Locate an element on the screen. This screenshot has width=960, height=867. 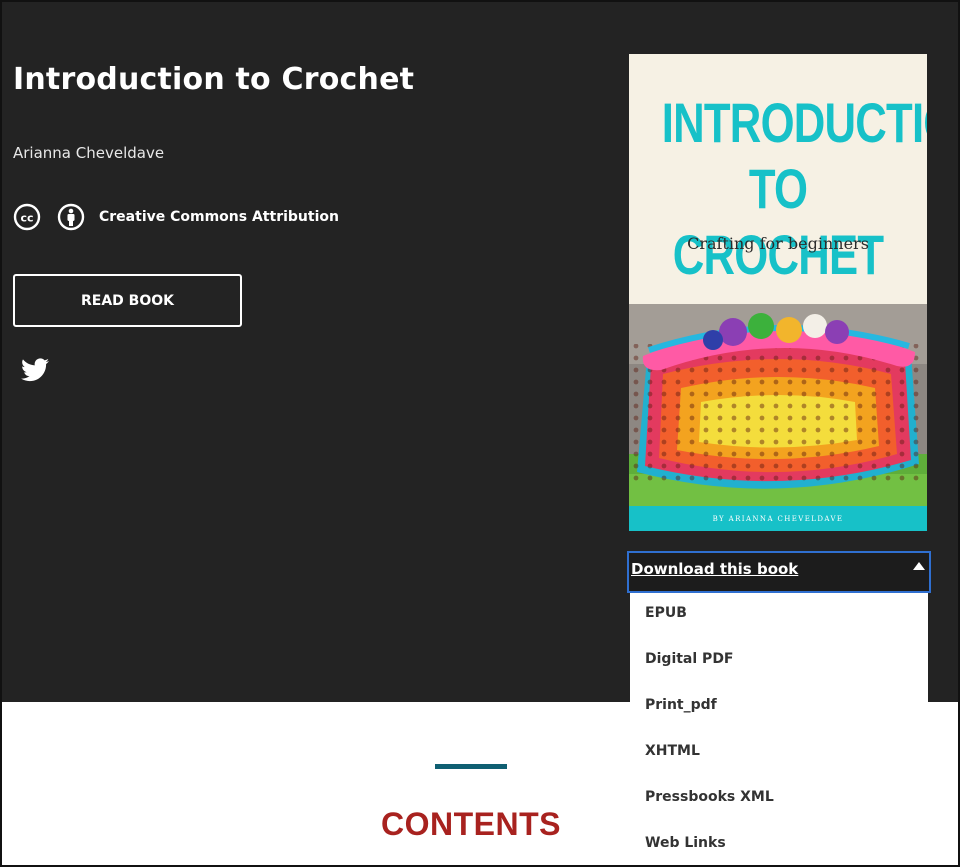
download-option-xhtml: XHTML is located at coordinates (672, 751).